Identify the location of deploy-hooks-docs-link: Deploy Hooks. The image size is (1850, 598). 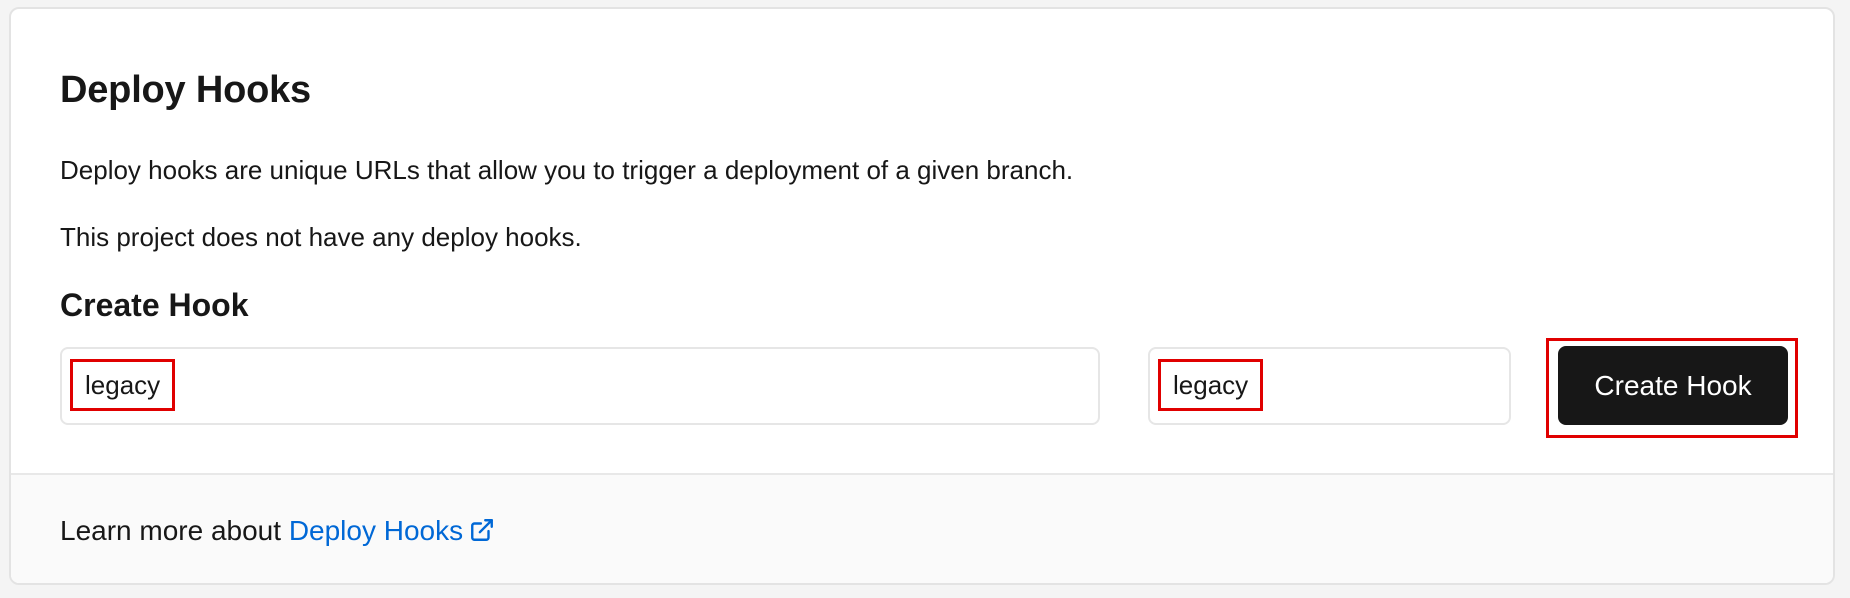
(392, 530).